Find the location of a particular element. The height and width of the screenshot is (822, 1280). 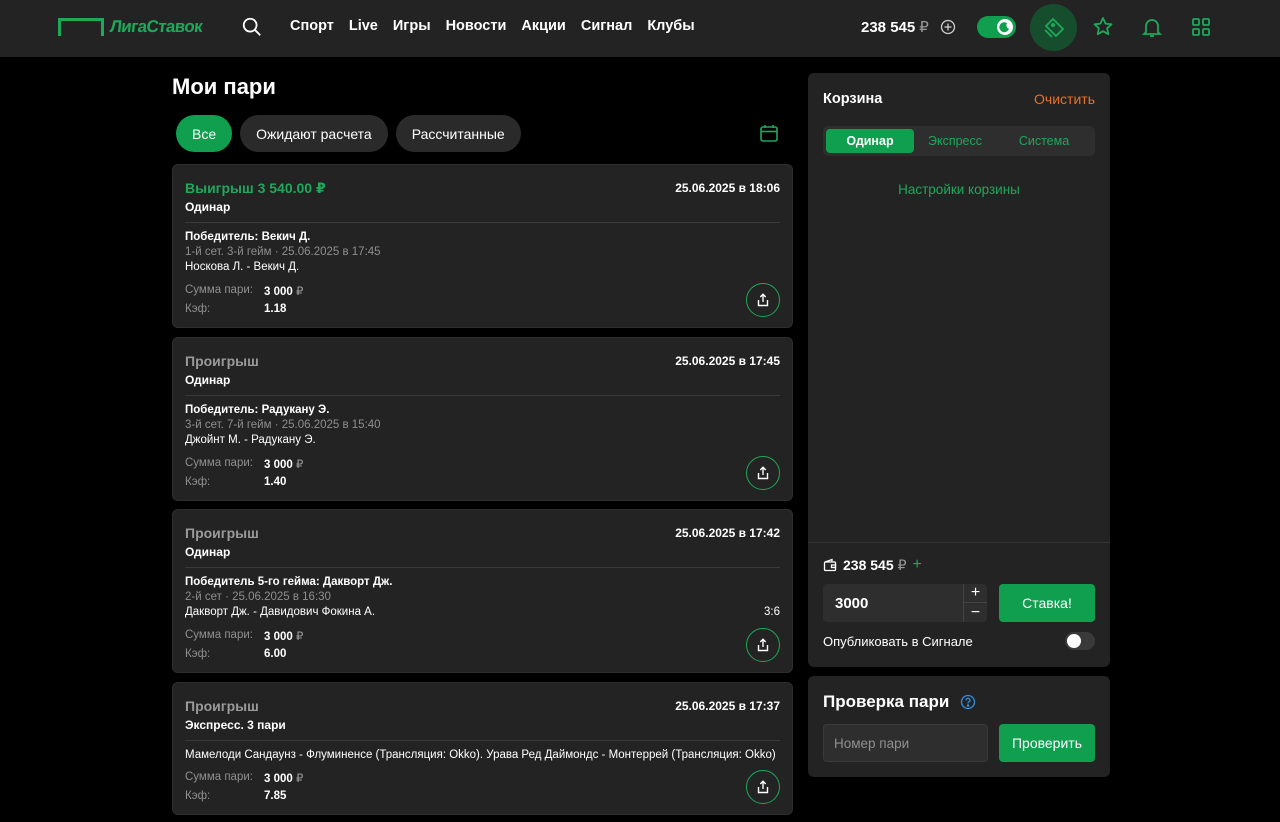

bet-selection: Победитель 5-го гейма: Дакворт Дж. is located at coordinates (289, 582).